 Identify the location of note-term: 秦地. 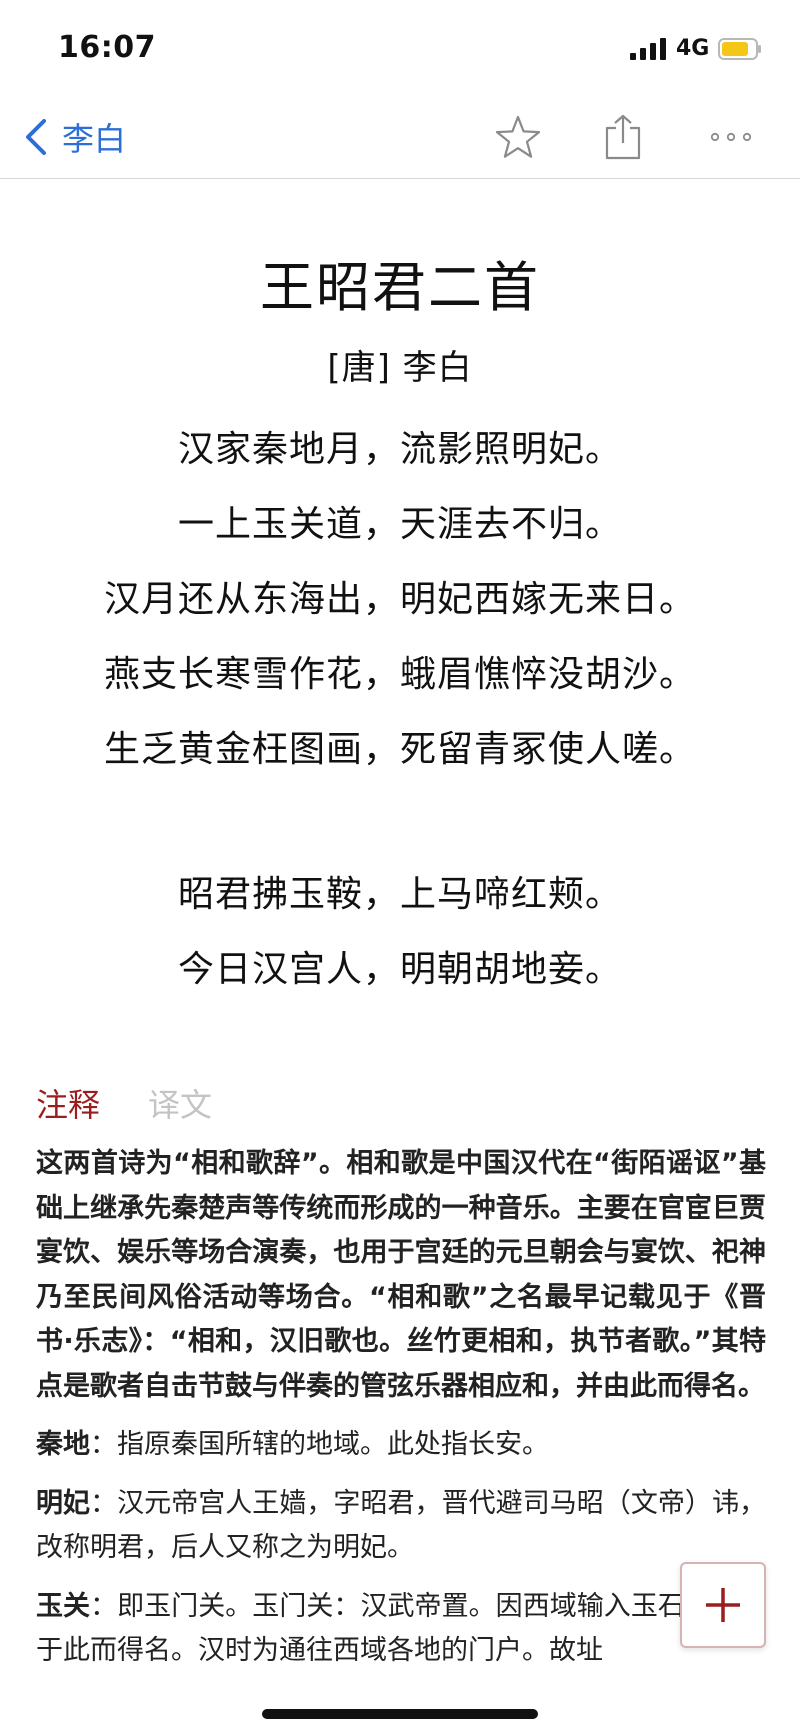
(63, 1444).